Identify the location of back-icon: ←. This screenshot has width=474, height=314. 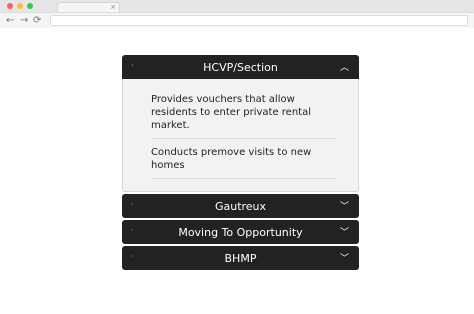
(10, 20).